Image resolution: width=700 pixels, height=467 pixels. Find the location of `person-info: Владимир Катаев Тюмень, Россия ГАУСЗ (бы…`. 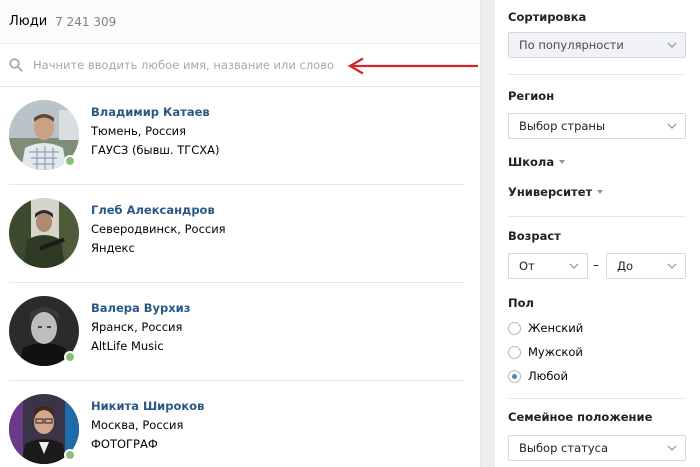

person-info: Владимир Катаев Тюмень, Россия ГАУСЗ (бы… is located at coordinates (155, 133).